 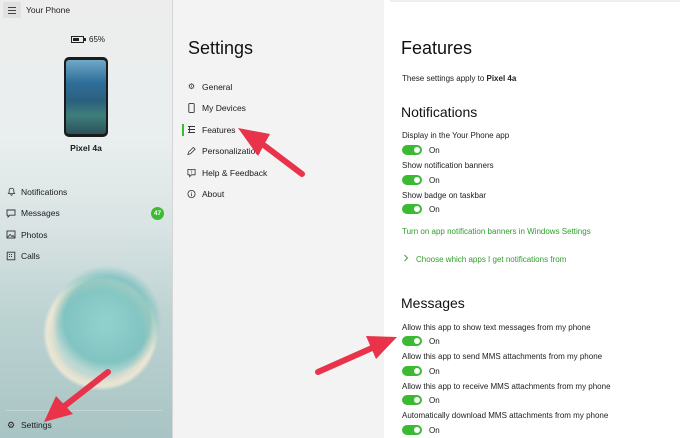 I want to click on sidebar-item-label: Calls, so click(x=30, y=256).